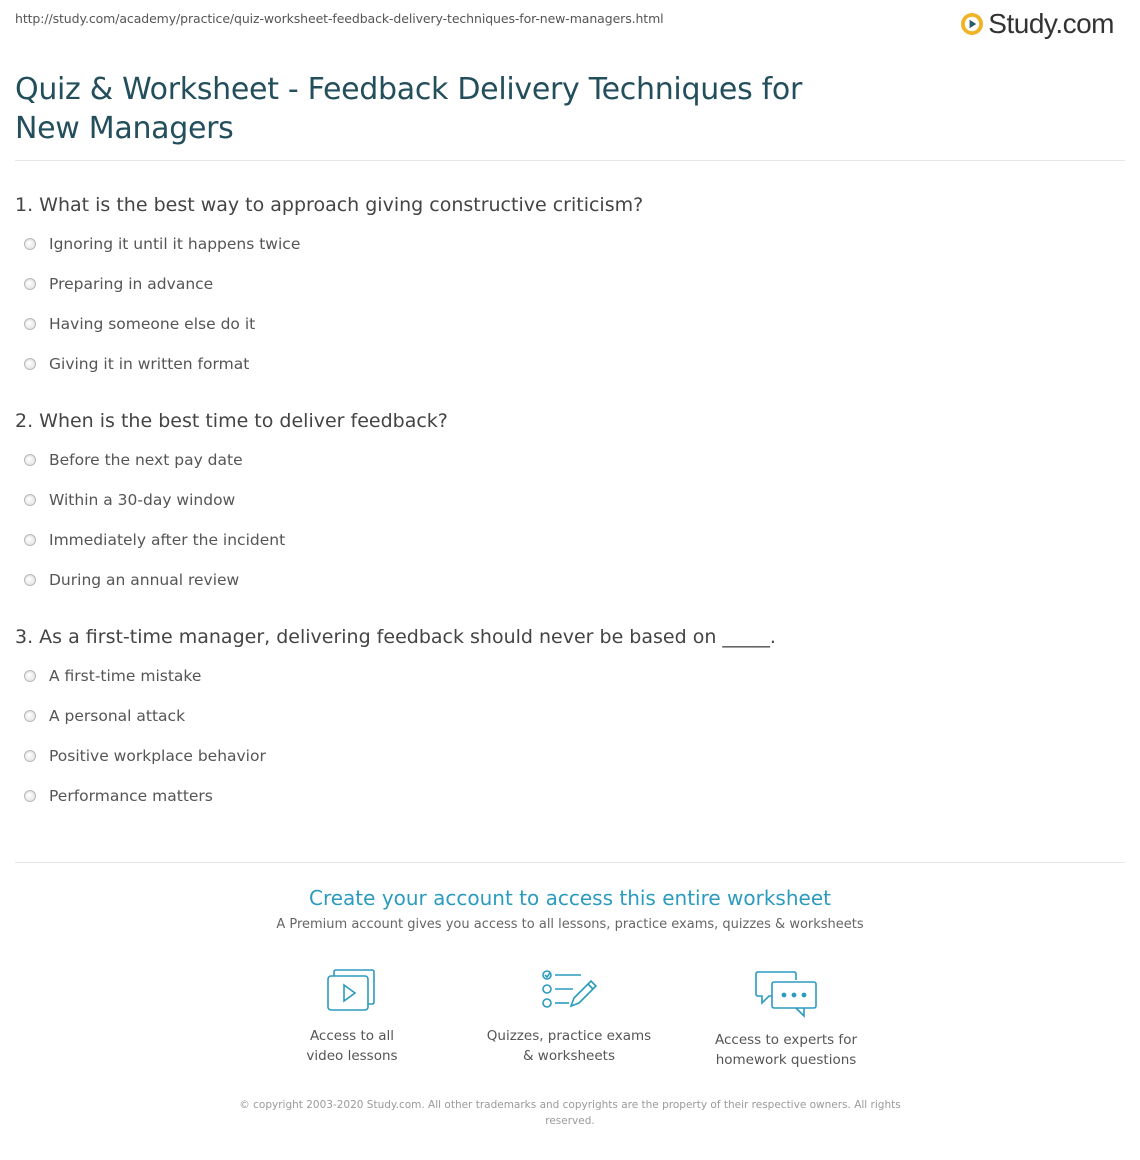  What do you see at coordinates (972, 24) in the screenshot?
I see `play-circle-logo-icon` at bounding box center [972, 24].